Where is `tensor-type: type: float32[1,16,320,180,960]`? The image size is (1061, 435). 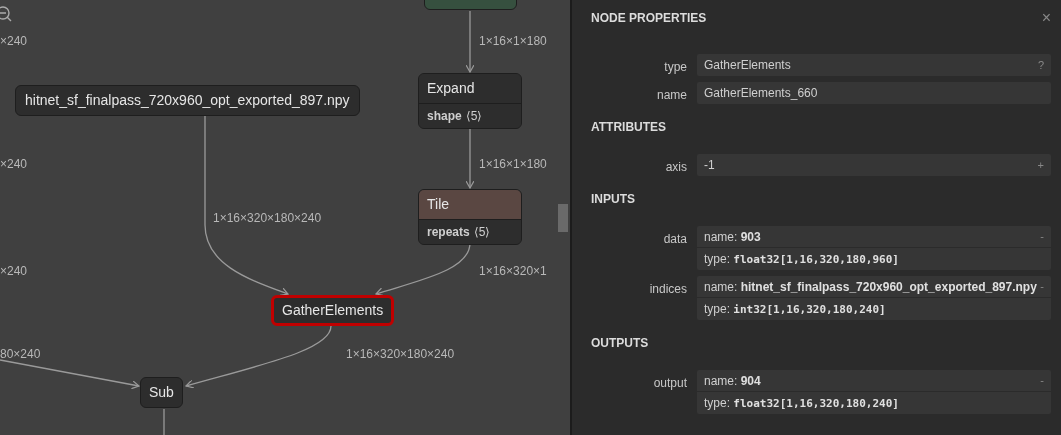 tensor-type: type: float32[1,16,320,180,960] is located at coordinates (801, 259).